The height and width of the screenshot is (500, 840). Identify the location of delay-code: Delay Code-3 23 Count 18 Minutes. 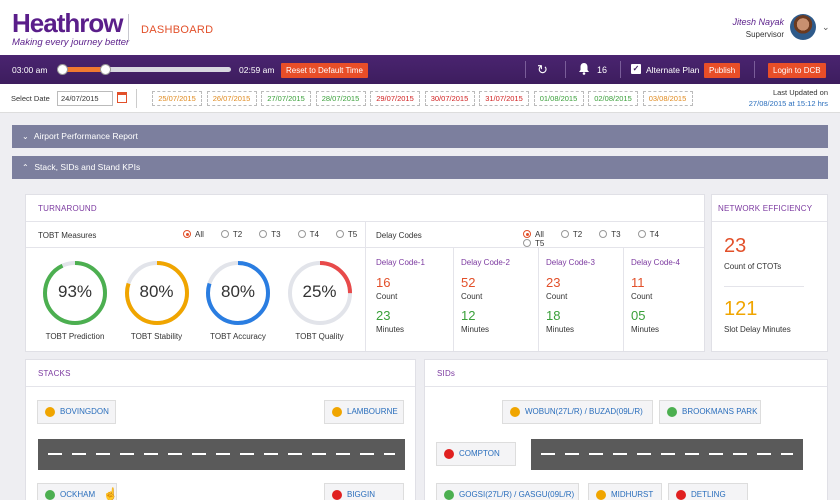
(586, 296).